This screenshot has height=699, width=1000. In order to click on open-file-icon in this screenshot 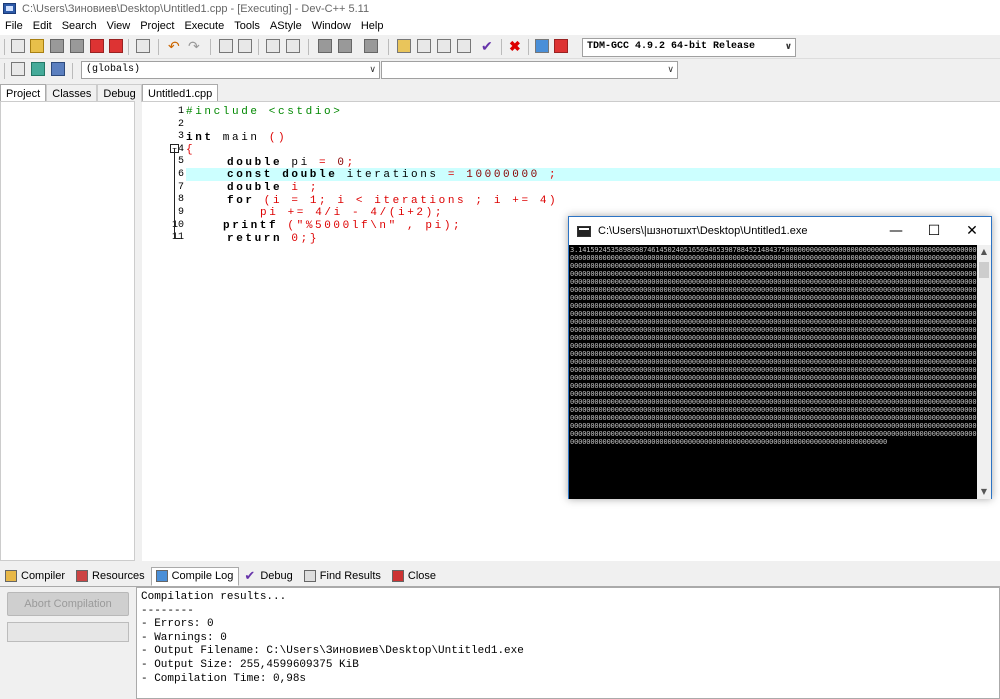, I will do `click(37, 46)`.